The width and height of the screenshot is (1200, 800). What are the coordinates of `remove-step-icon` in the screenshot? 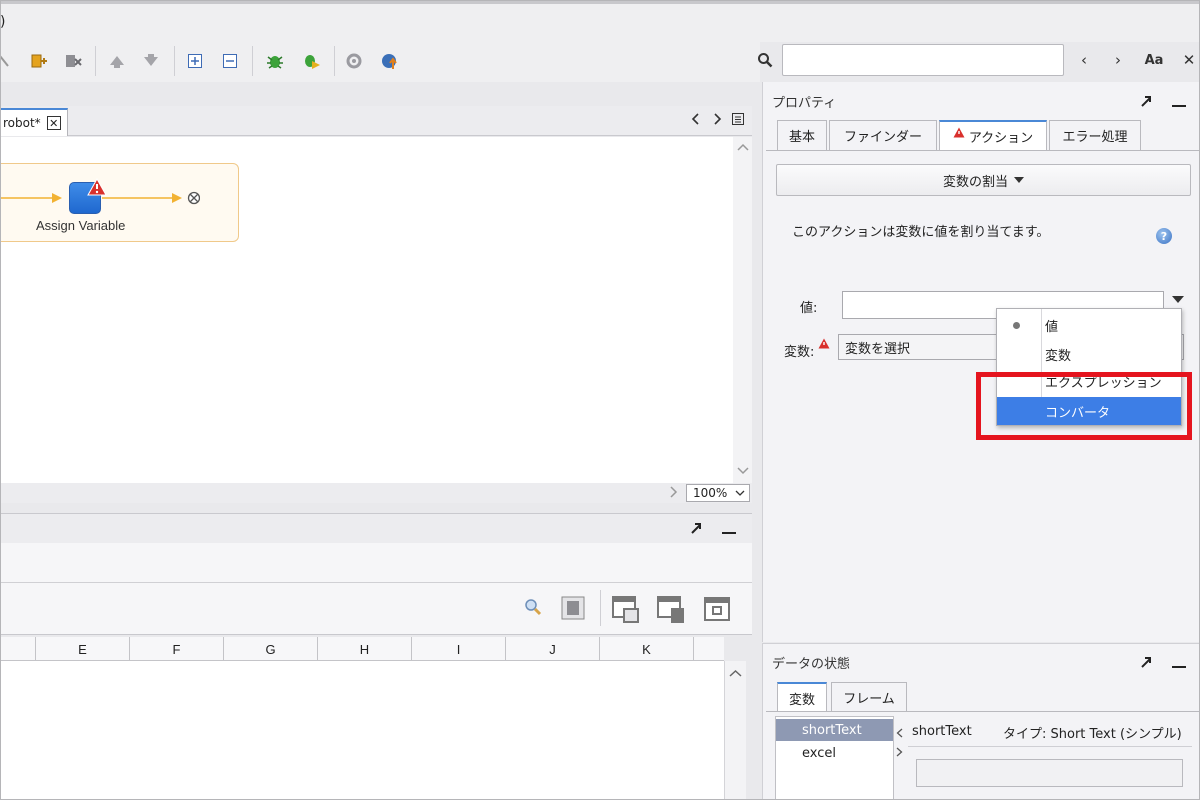 It's located at (73, 61).